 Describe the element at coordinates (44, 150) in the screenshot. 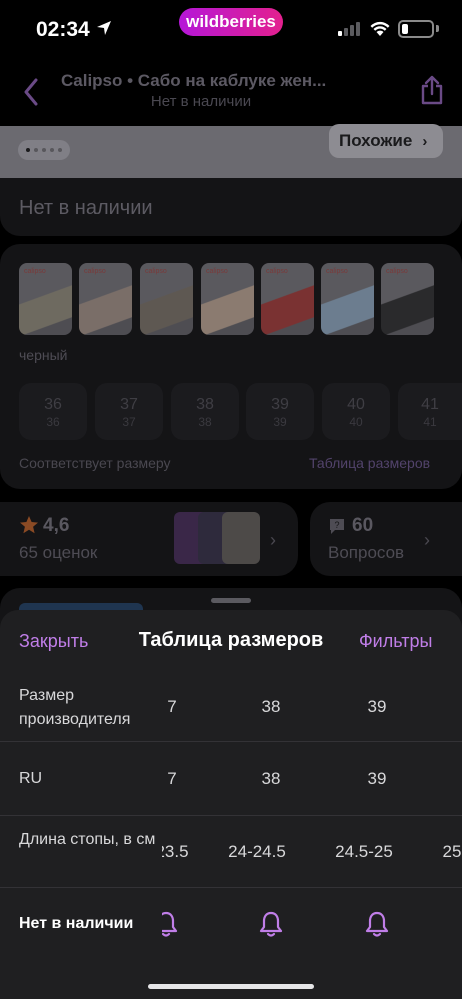

I see `gallery-pagination-dots` at that location.